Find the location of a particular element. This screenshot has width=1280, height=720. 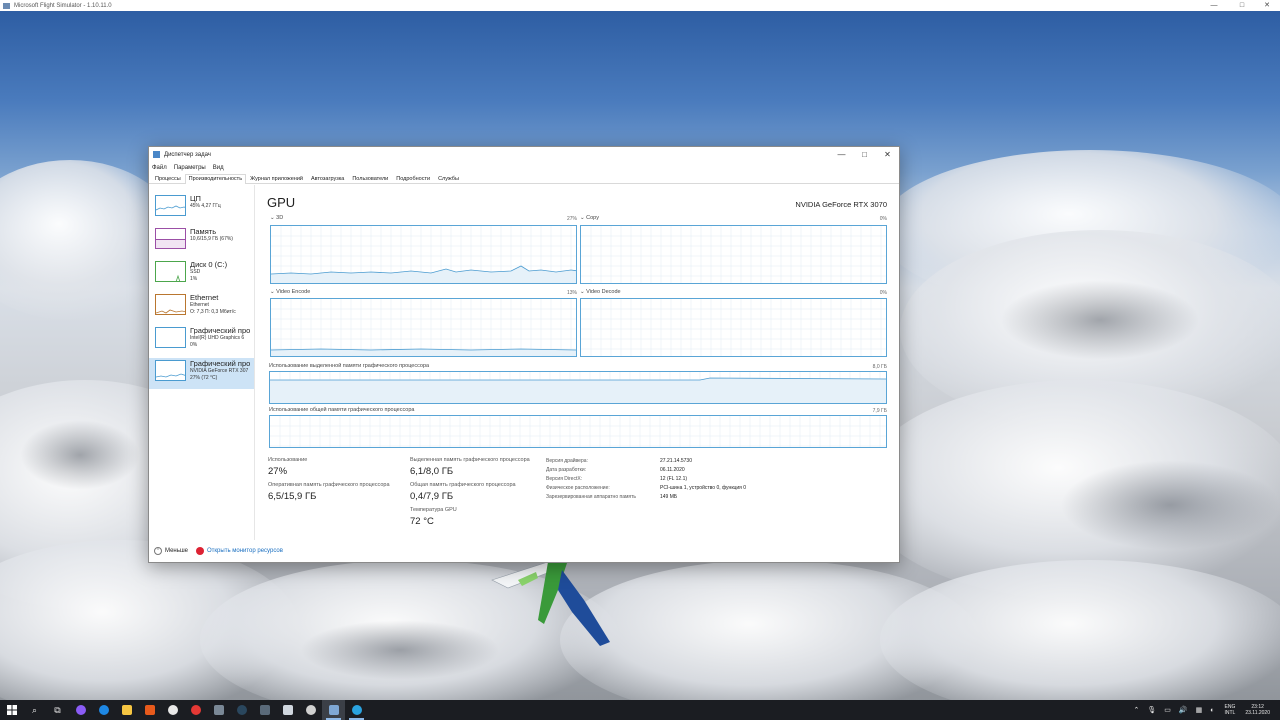

sidebar-item-cpu: ЦП 45% 4,27 ГГц is located at coordinates (201, 208).